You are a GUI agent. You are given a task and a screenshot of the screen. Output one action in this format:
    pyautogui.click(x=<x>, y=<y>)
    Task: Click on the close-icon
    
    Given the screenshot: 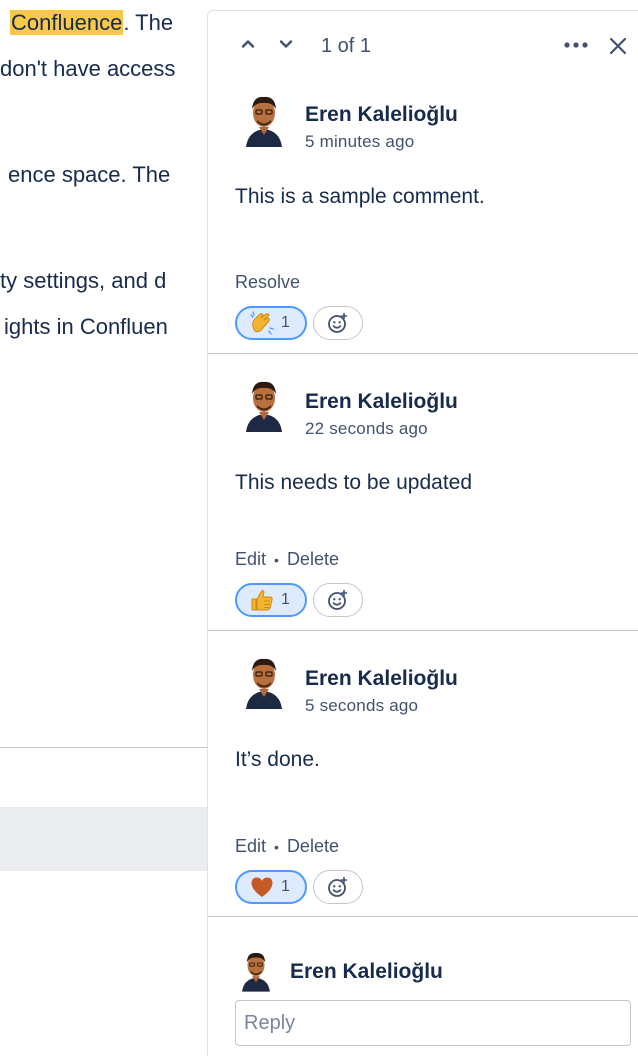 What is the action you would take?
    pyautogui.click(x=618, y=46)
    